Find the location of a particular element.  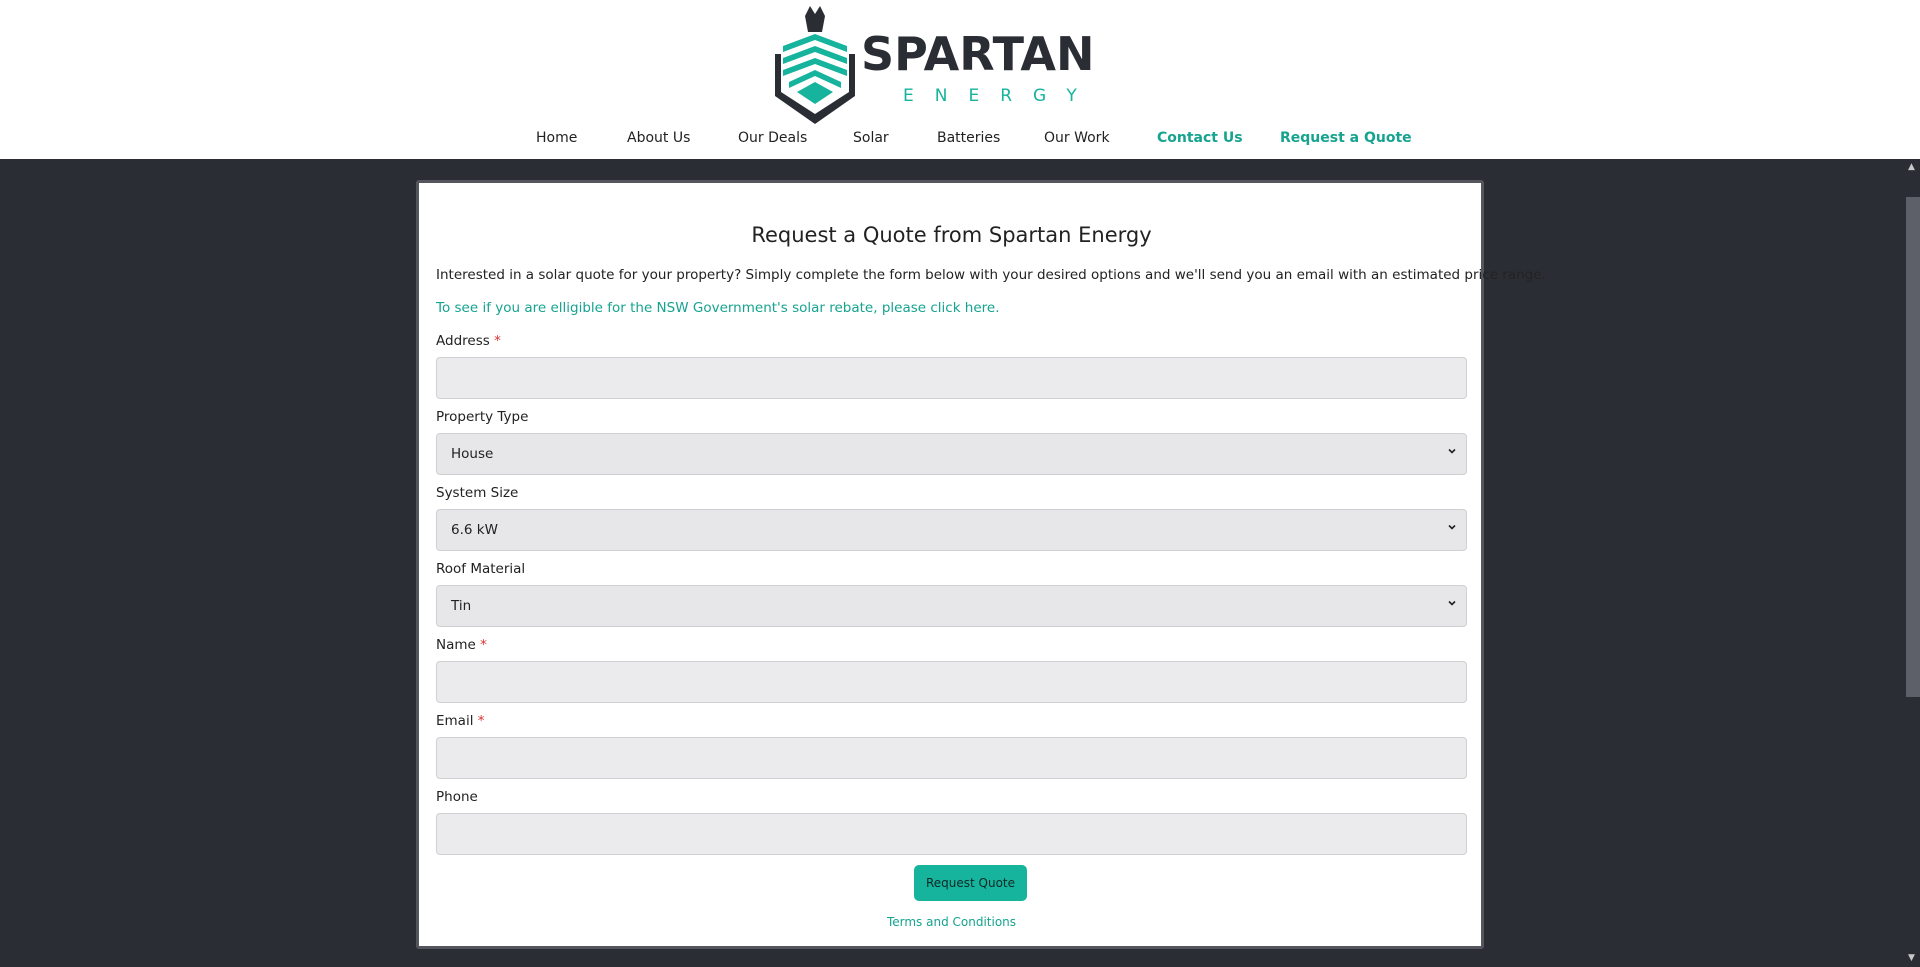

property-type-select: House is located at coordinates (951, 454).